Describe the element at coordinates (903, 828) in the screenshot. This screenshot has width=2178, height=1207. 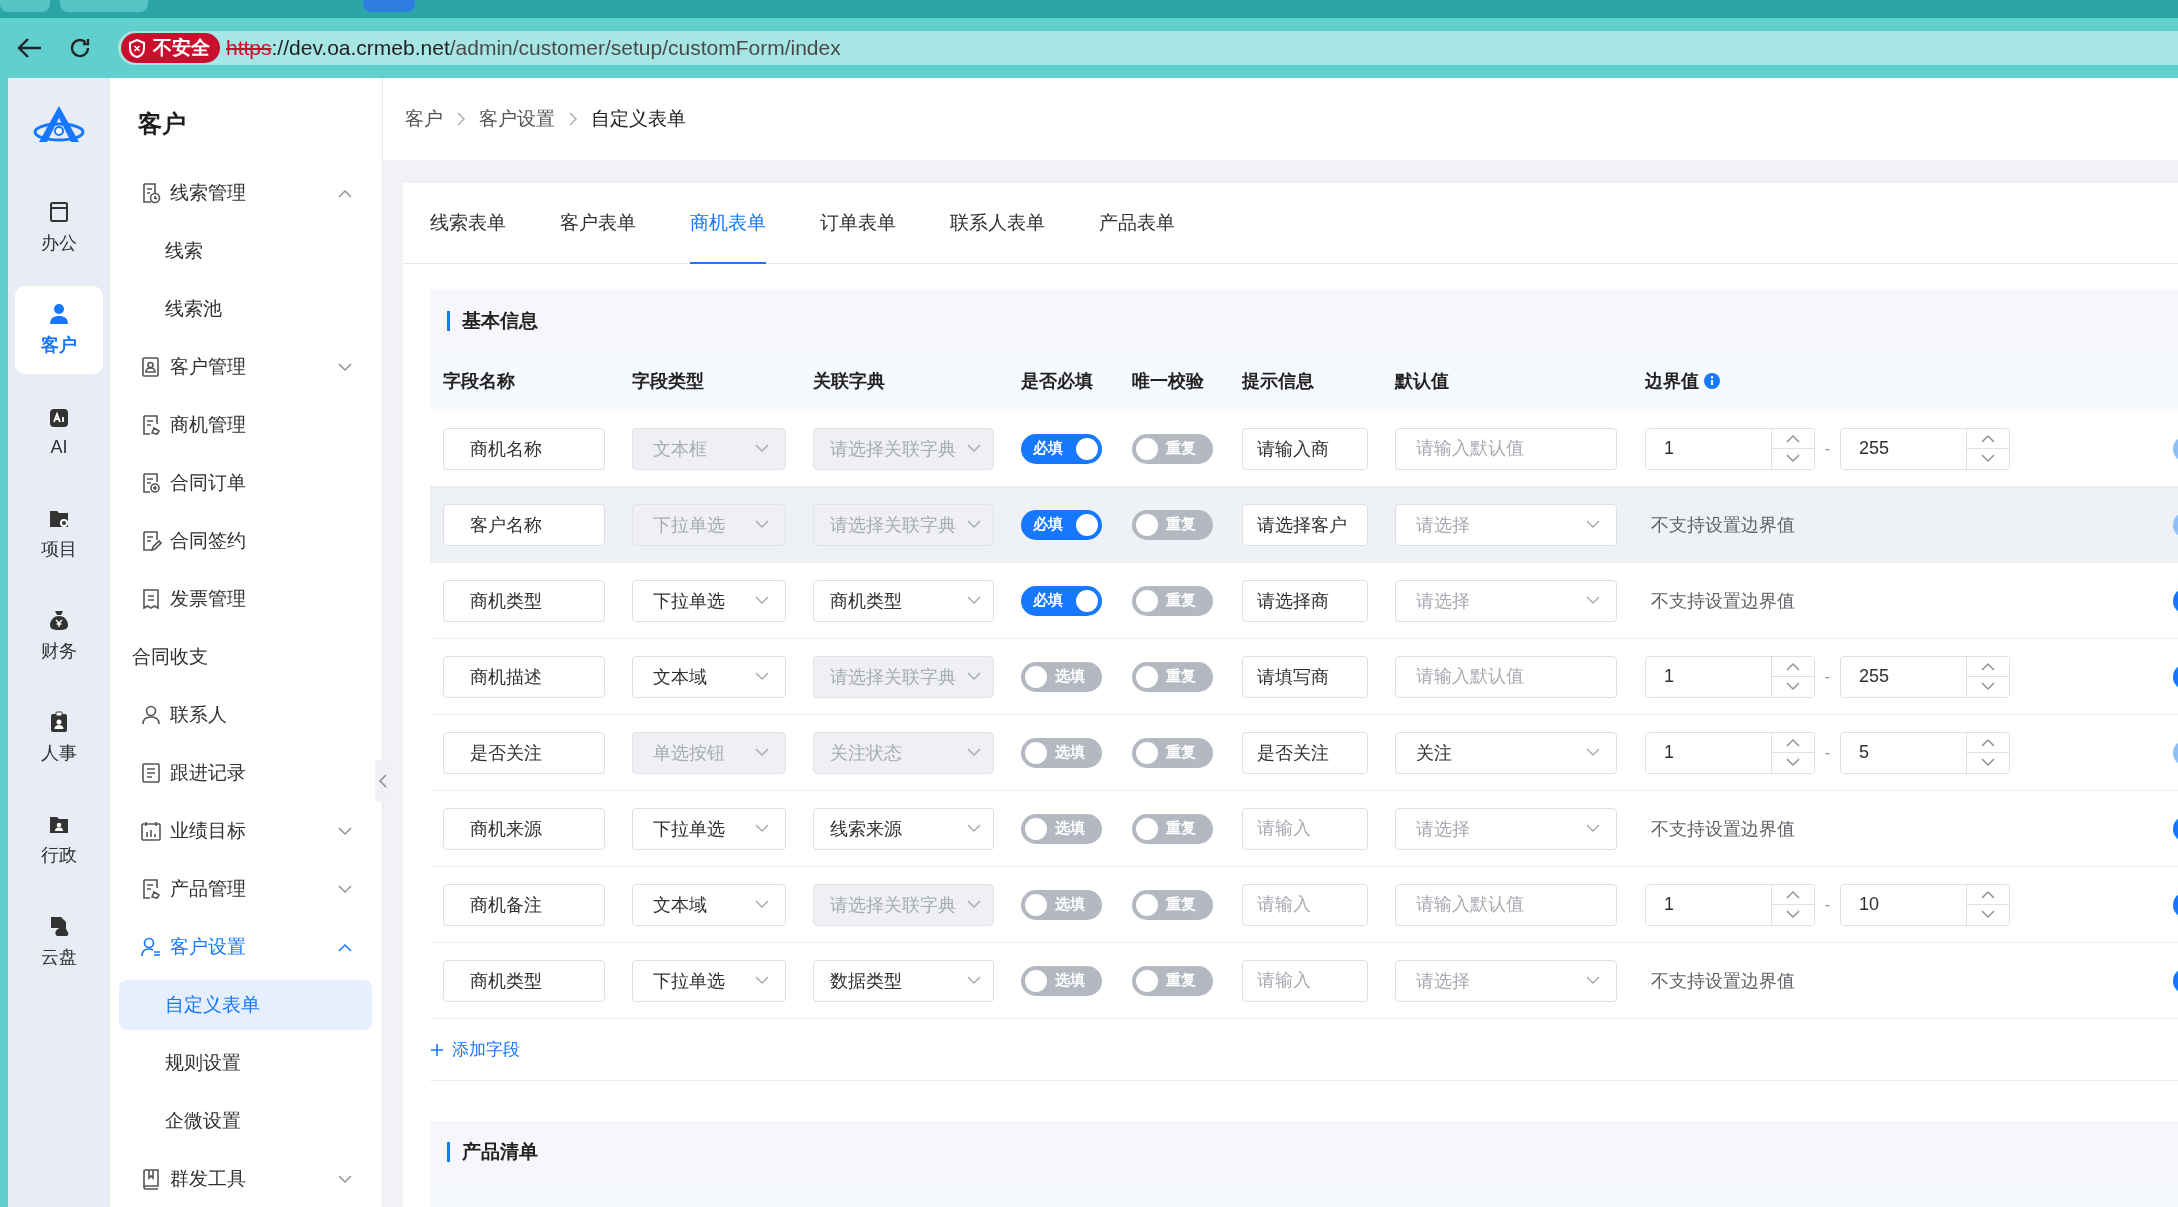
I see `dictionary-select: 线索来源` at that location.